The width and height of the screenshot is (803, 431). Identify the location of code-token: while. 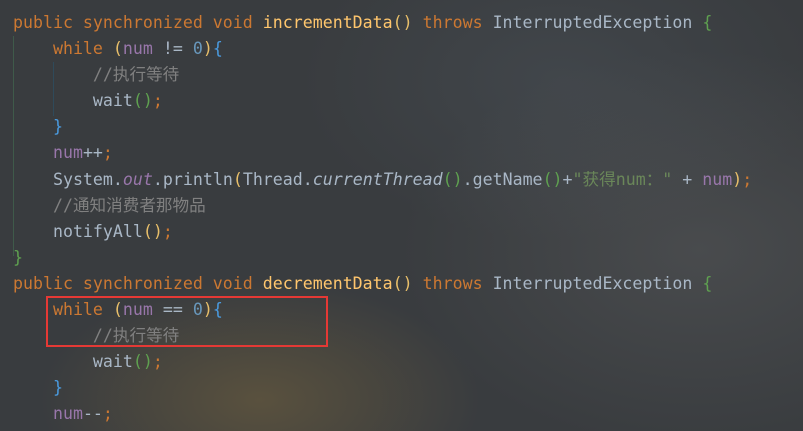
(63, 49).